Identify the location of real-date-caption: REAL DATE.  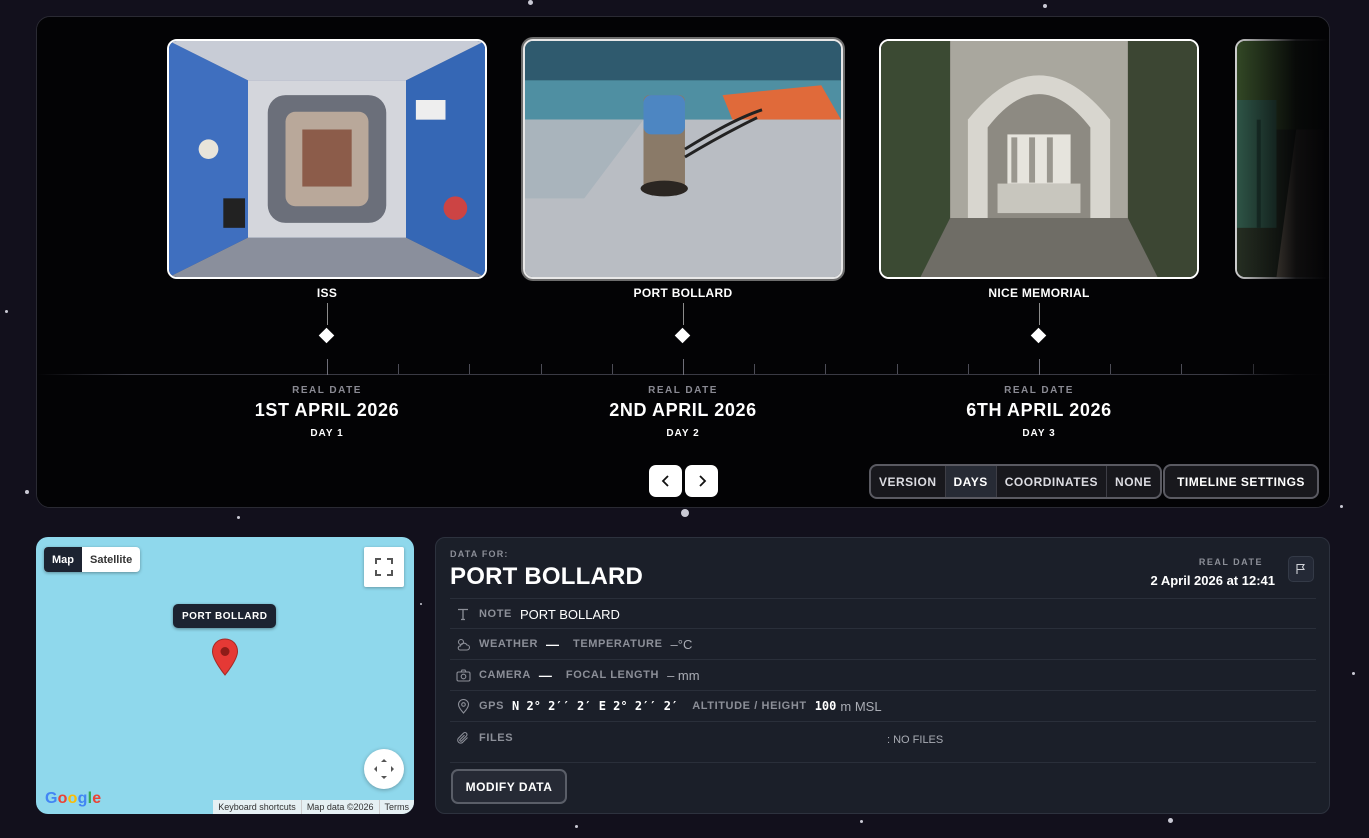
(1230, 562).